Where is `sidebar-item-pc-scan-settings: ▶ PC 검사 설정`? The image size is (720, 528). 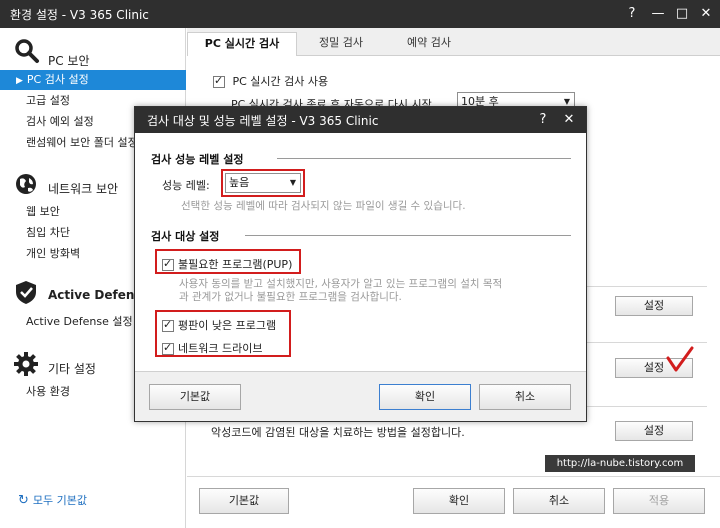
sidebar-item-pc-scan-settings: ▶ PC 검사 설정 is located at coordinates (93, 80).